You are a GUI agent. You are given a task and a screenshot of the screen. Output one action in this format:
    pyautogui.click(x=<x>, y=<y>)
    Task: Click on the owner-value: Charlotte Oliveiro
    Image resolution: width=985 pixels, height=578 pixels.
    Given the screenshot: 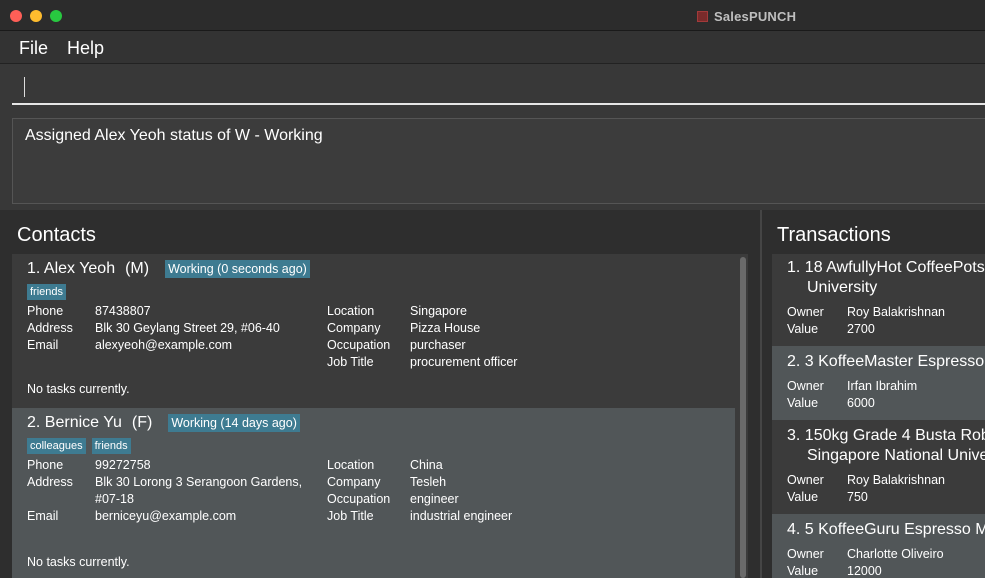 What is the action you would take?
    pyautogui.click(x=895, y=554)
    